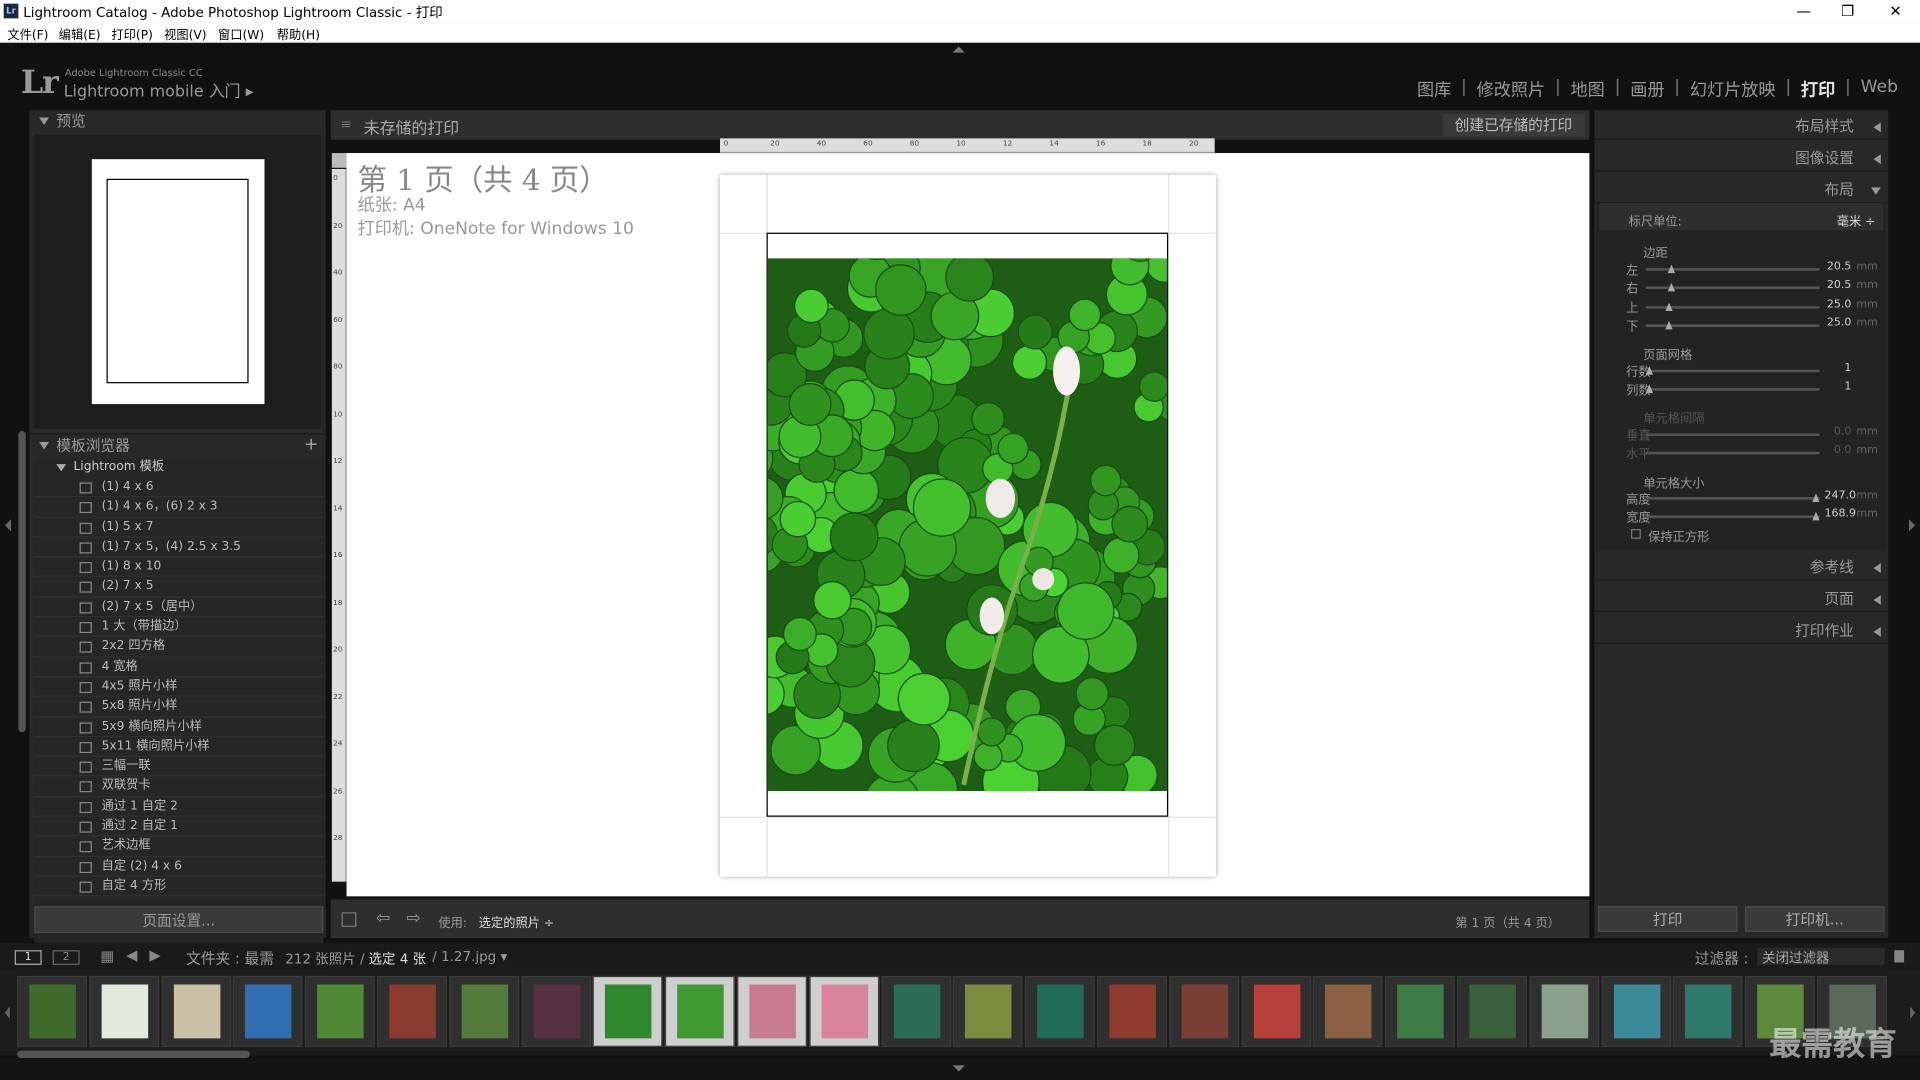  What do you see at coordinates (230, 958) in the screenshot?
I see `source-label: 文件夹 : 最需` at bounding box center [230, 958].